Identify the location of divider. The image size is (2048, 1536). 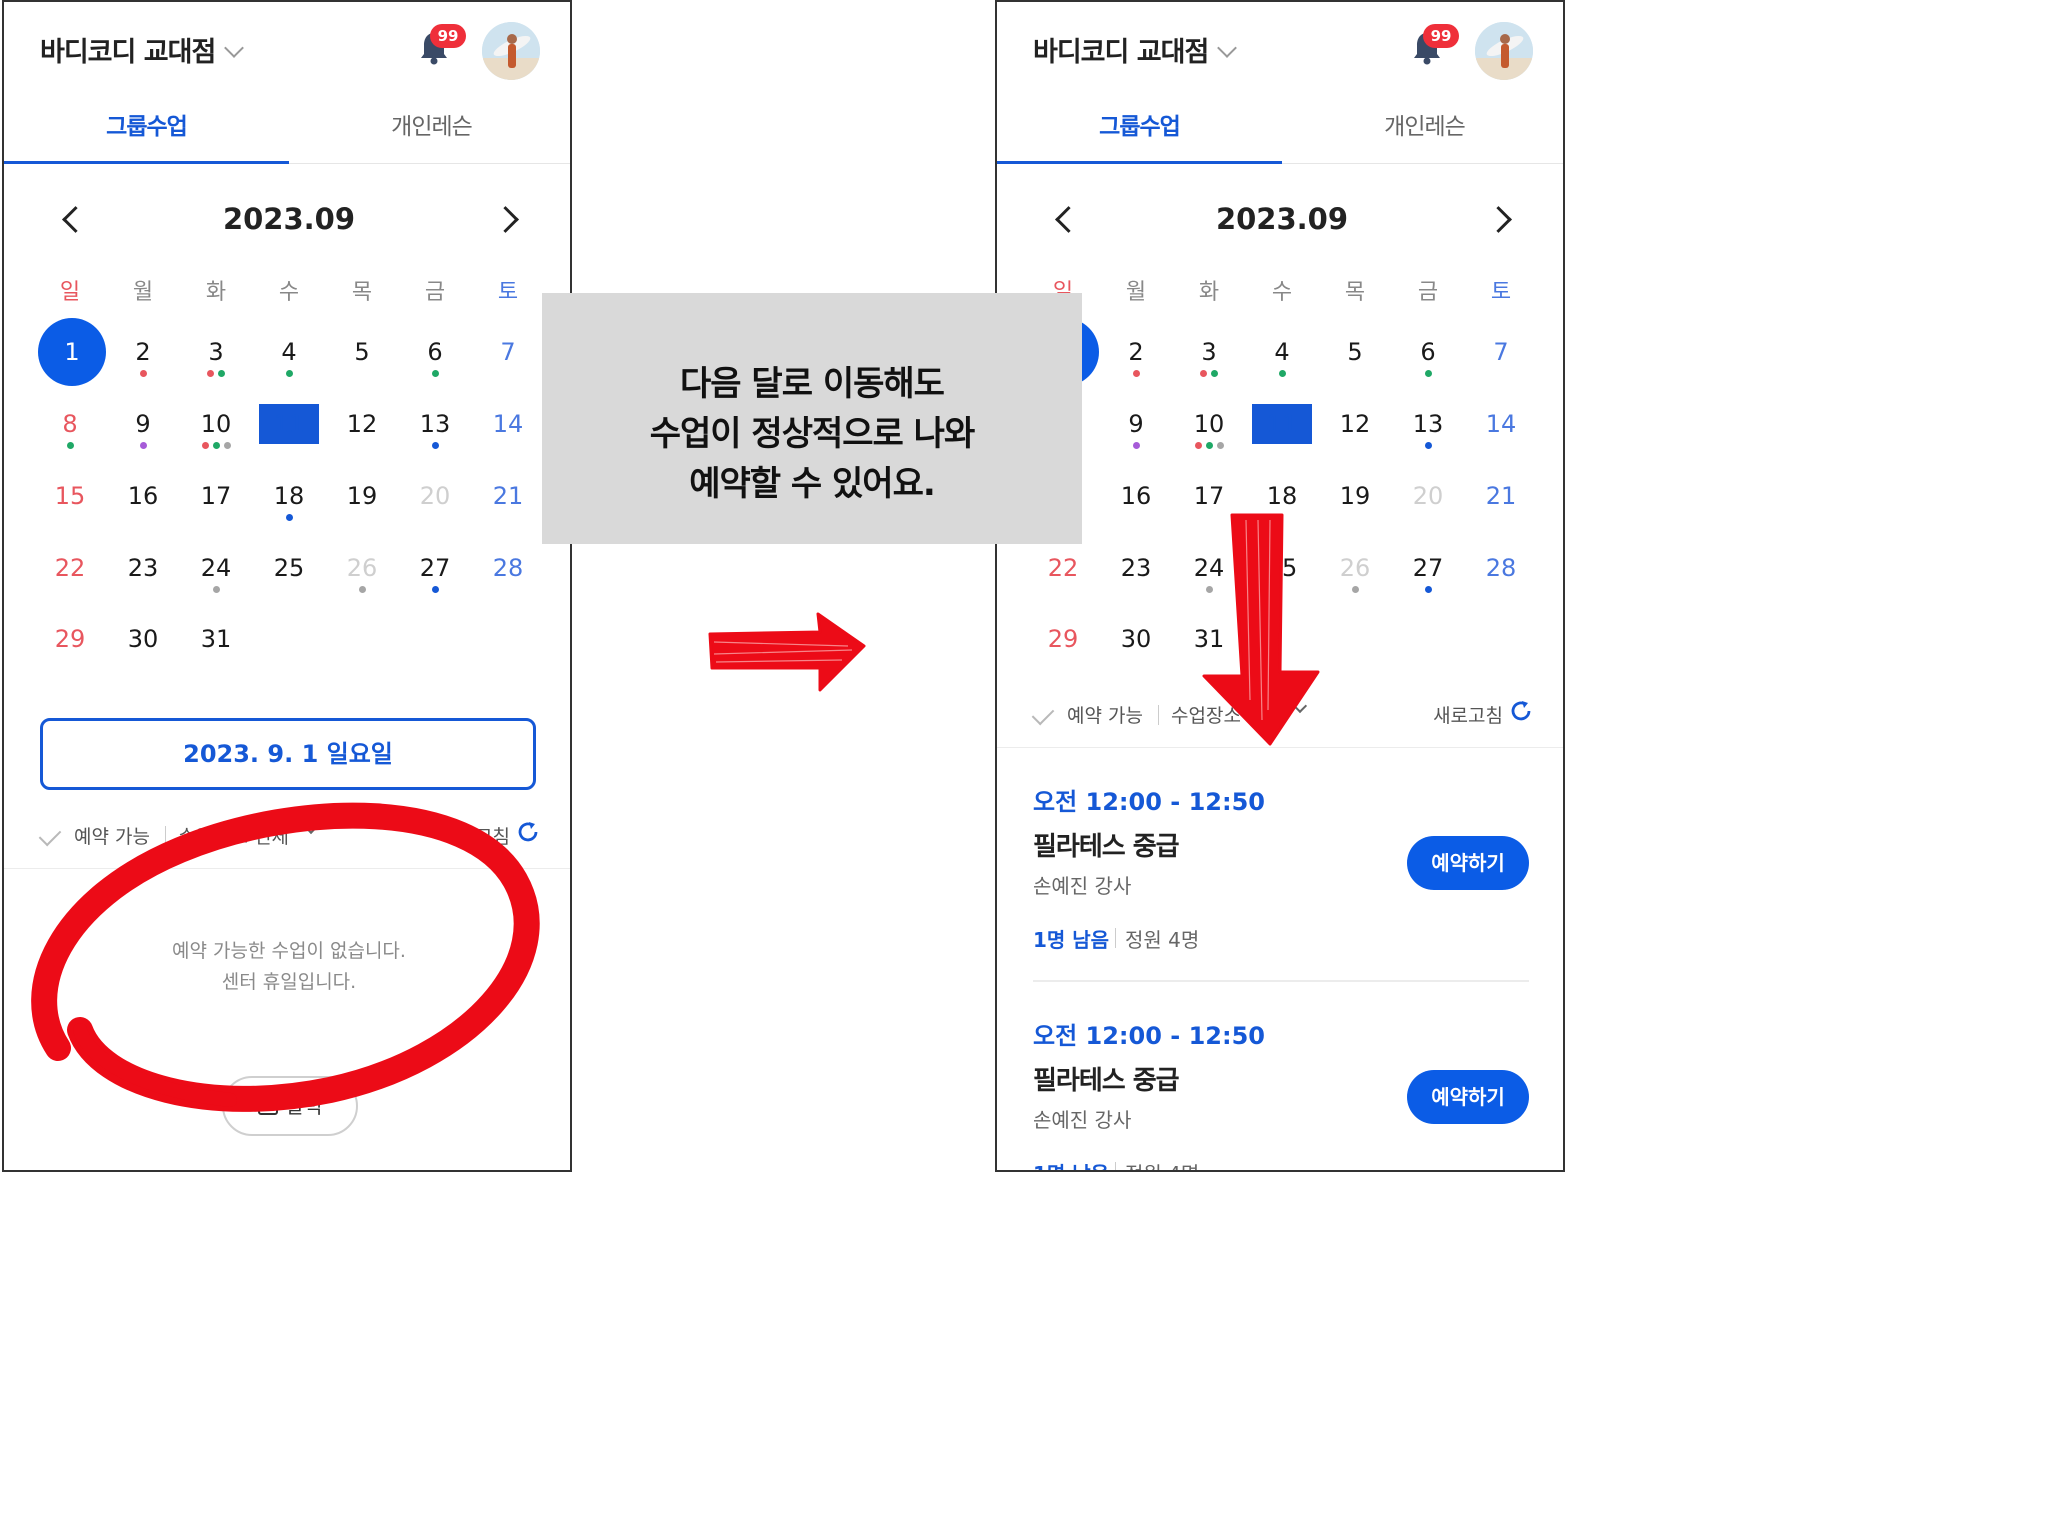
(1280, 747).